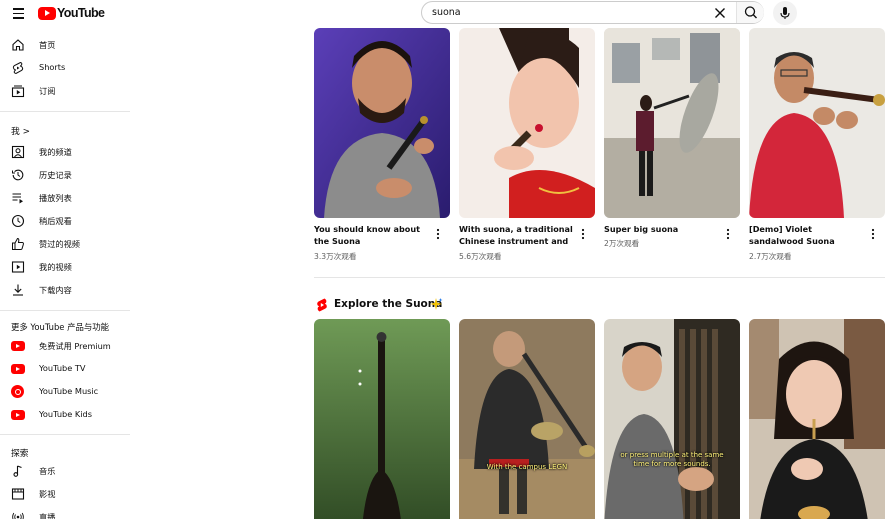 The image size is (885, 519). I want to click on logo-text: YouTube, so click(81, 13).